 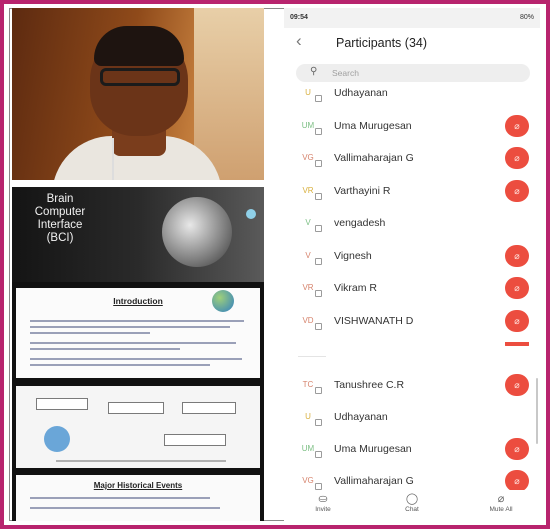 What do you see at coordinates (412, 387) in the screenshot?
I see `participant-row: TC Tanushree C.R ⌀` at bounding box center [412, 387].